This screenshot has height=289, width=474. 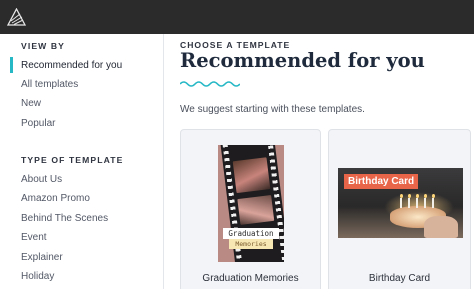 I want to click on sidebar-item-explainer: Explainer, so click(x=42, y=257).